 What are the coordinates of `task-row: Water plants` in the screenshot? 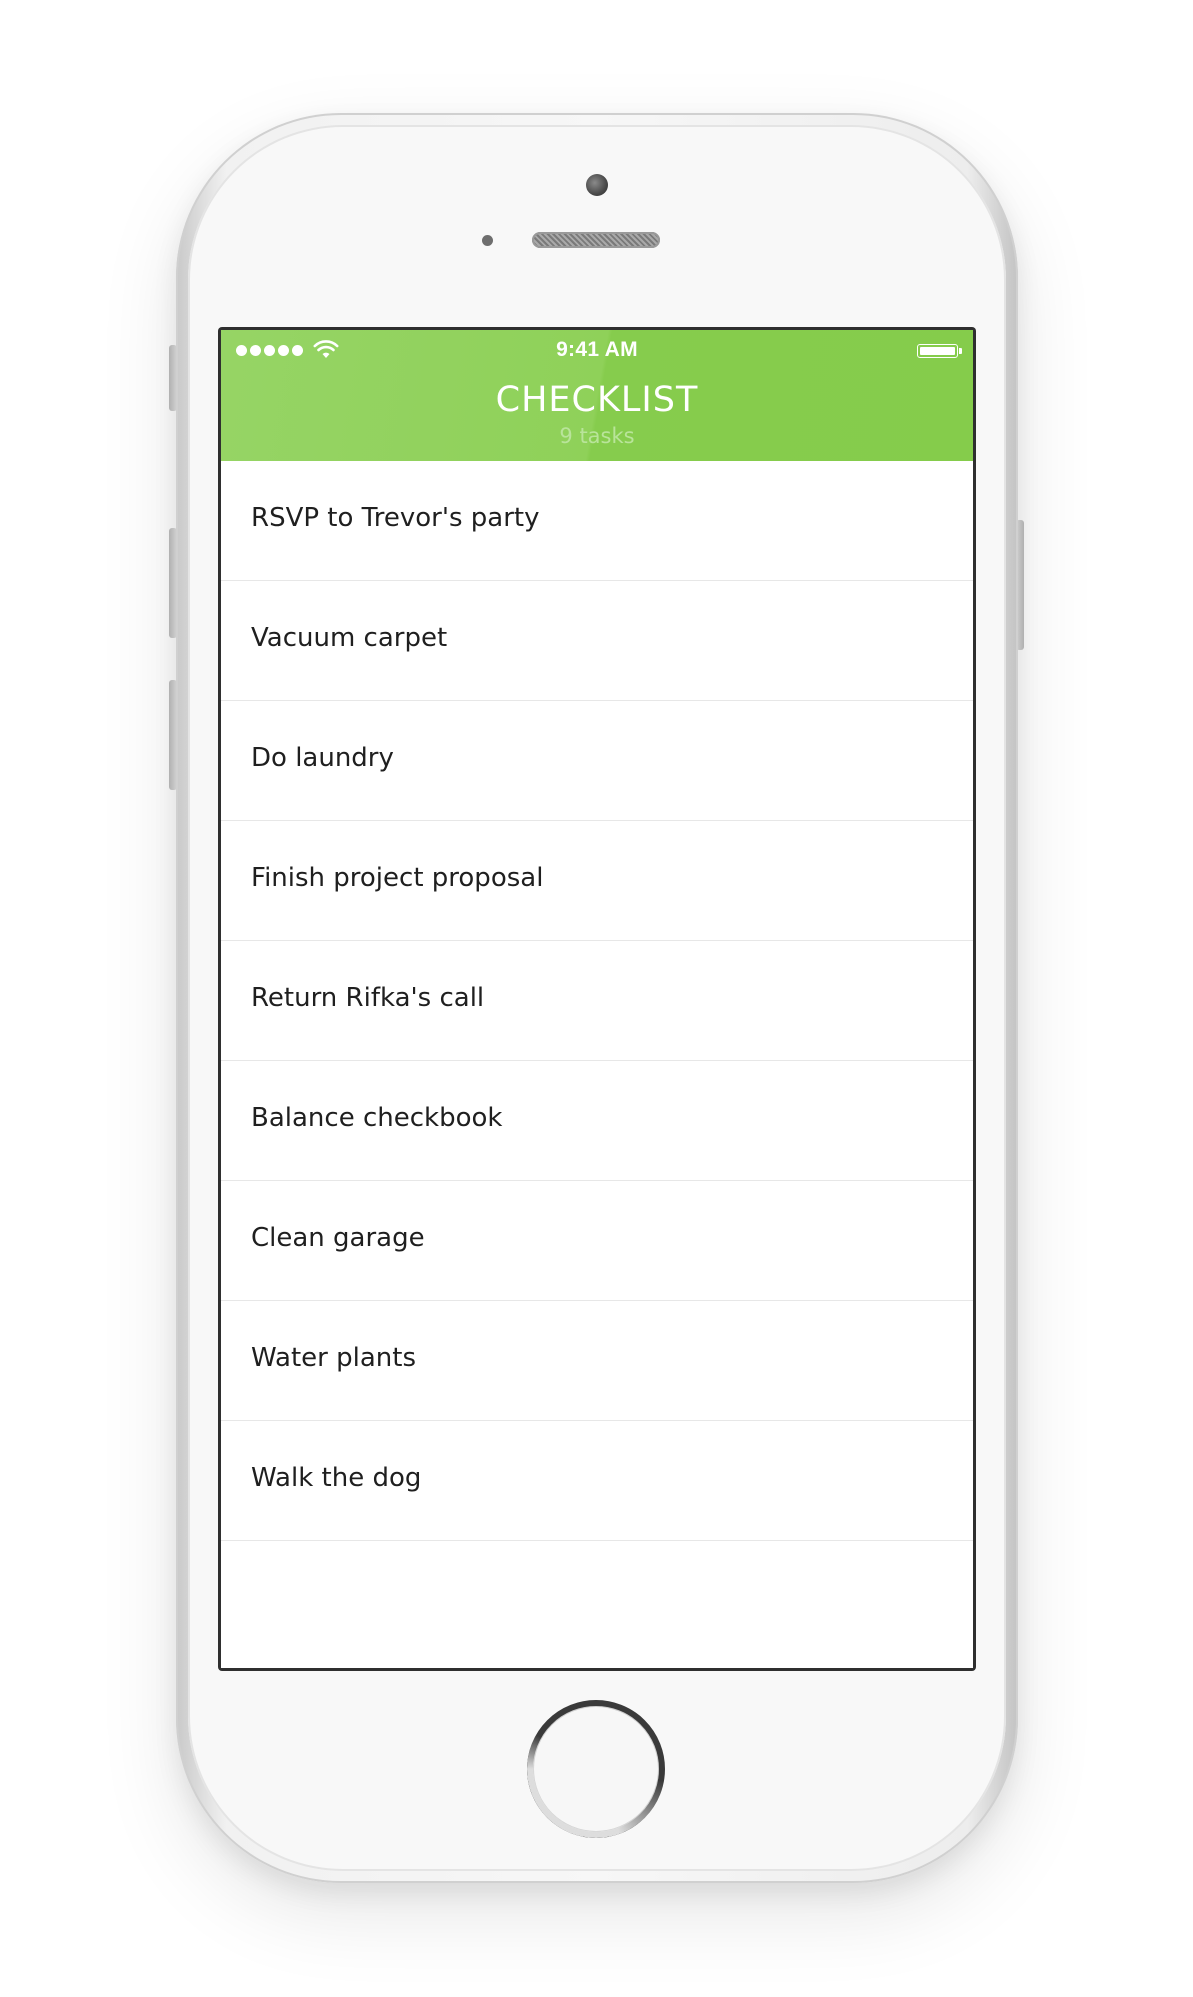 It's located at (597, 1361).